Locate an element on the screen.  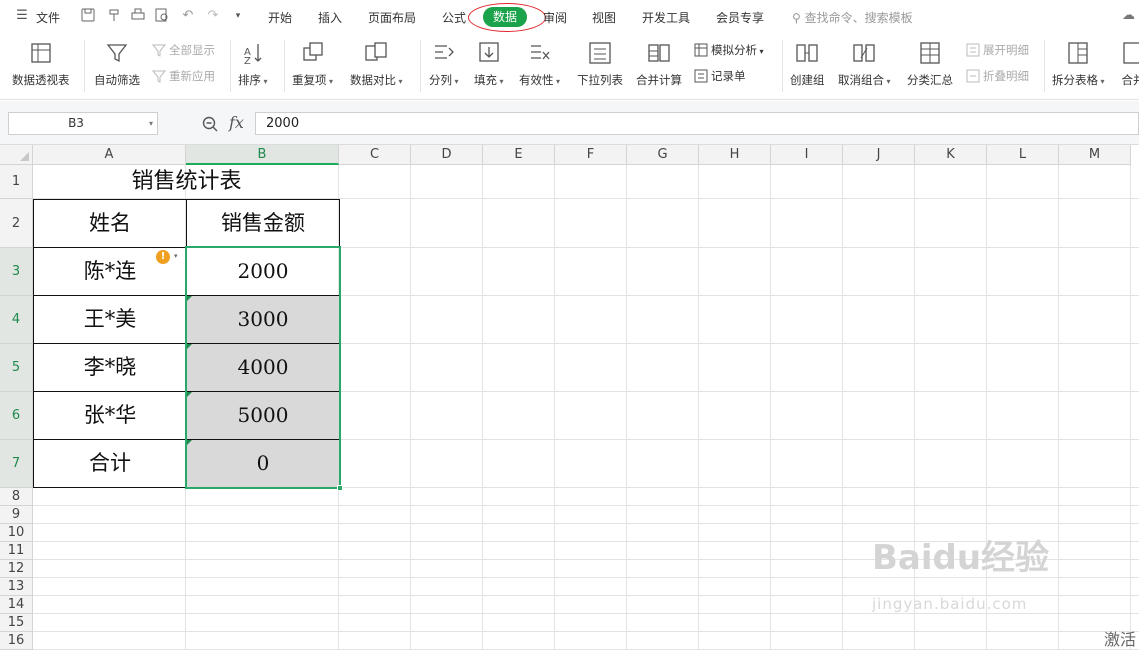
column-header-f: F is located at coordinates (591, 155).